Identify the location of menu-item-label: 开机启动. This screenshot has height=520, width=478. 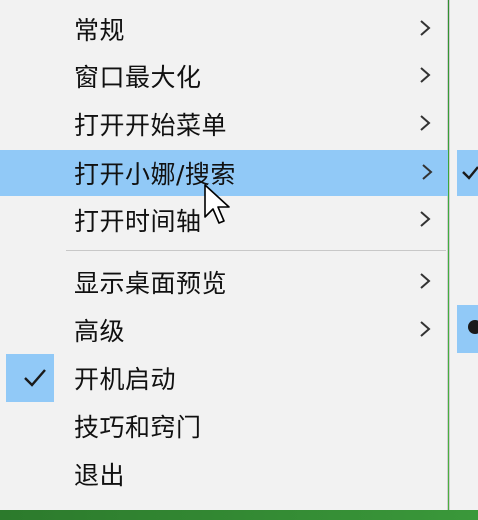
(125, 379).